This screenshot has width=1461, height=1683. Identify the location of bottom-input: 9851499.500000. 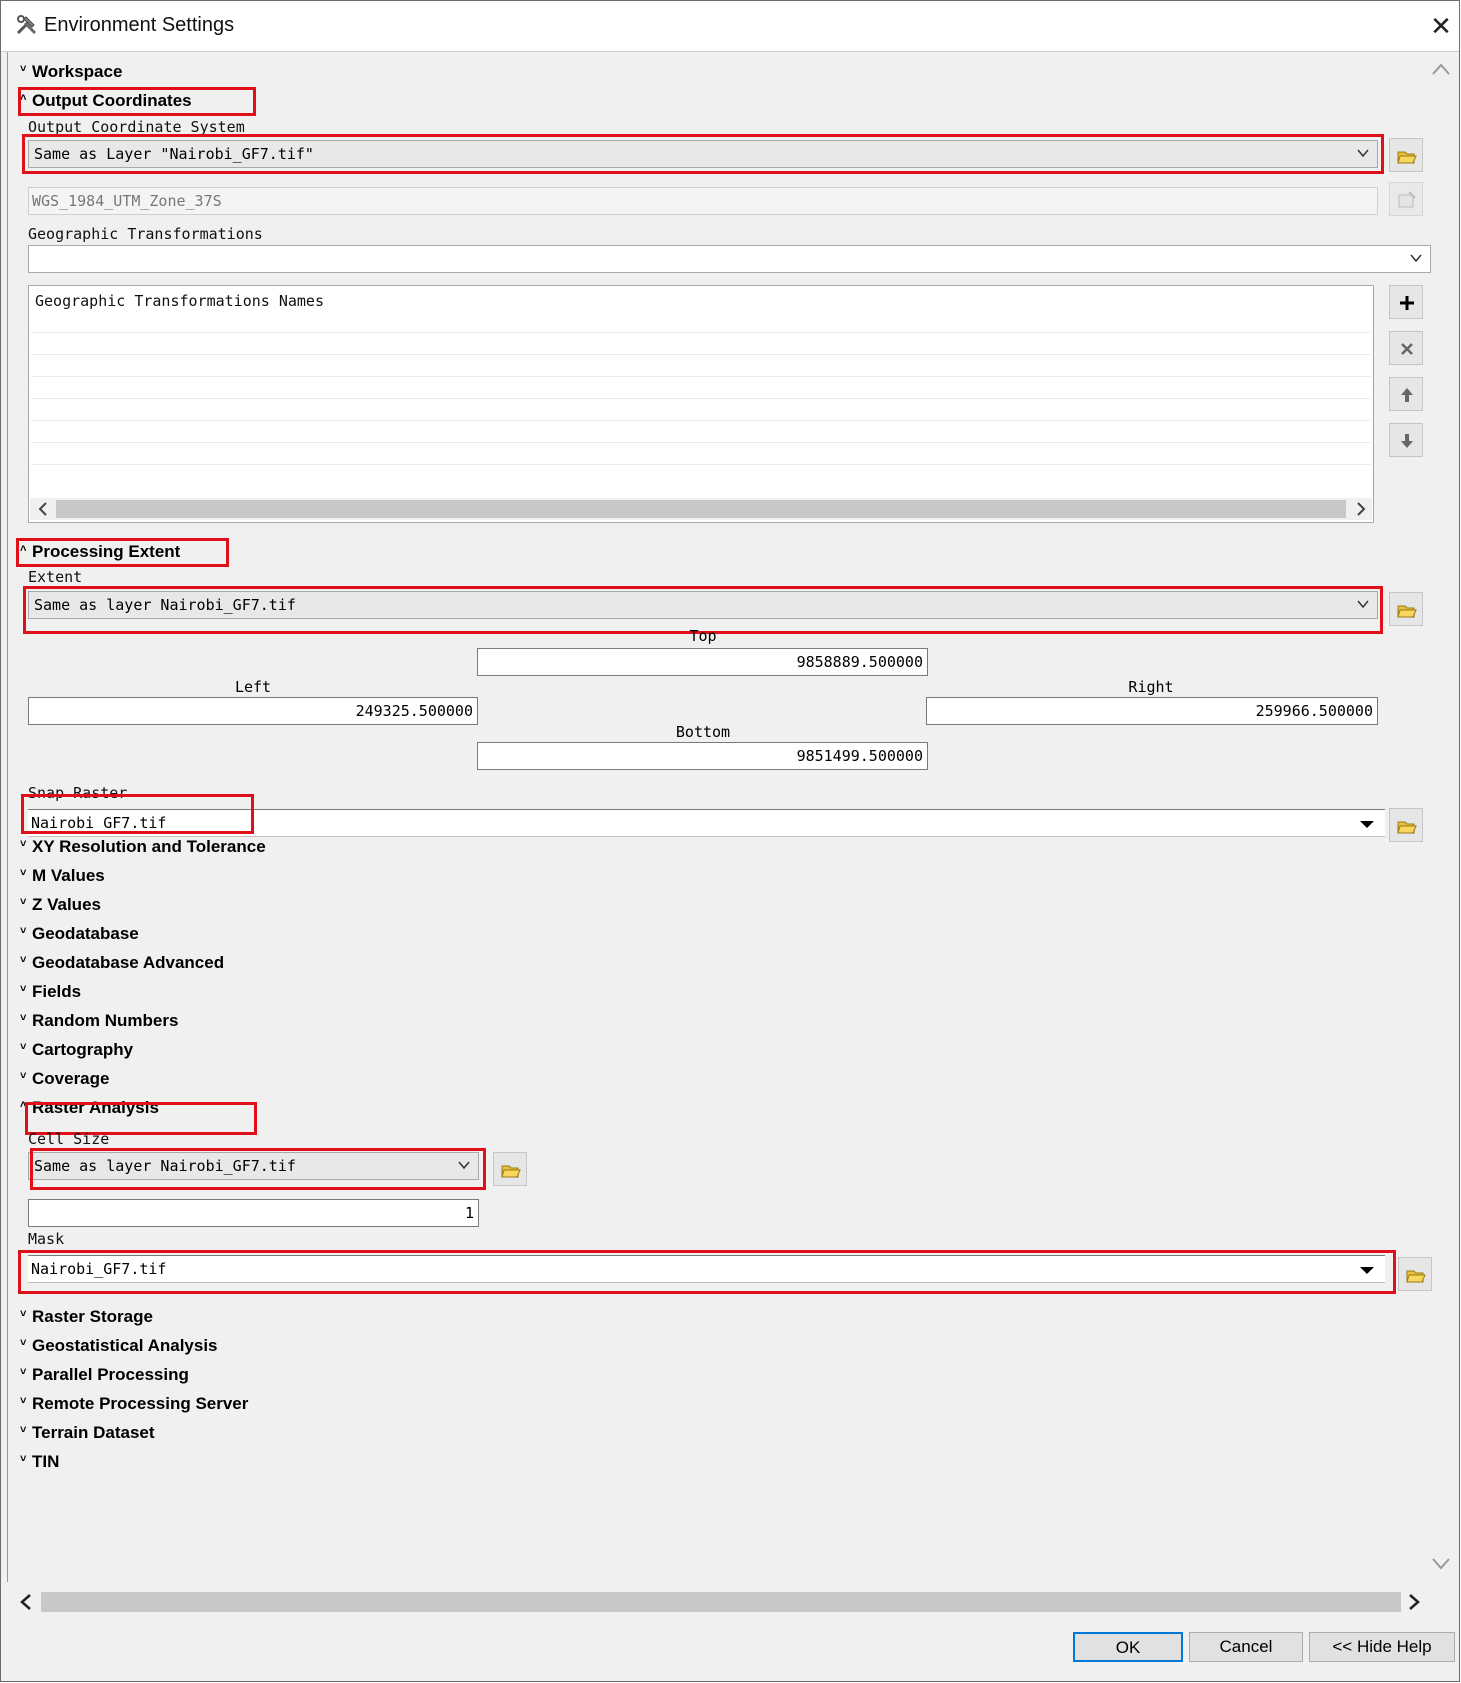
(702, 756).